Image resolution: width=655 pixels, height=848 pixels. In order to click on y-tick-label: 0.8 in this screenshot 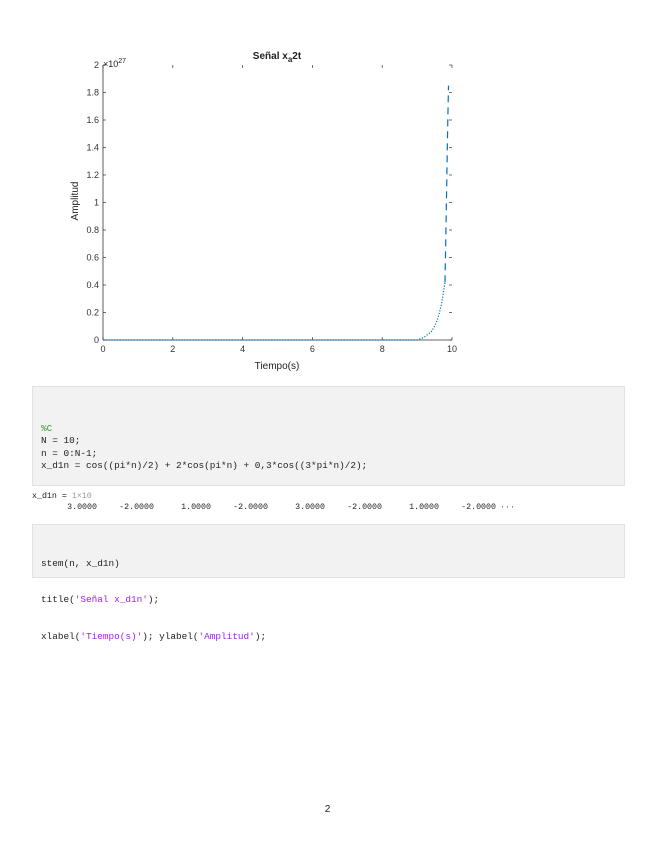, I will do `click(92, 230)`.